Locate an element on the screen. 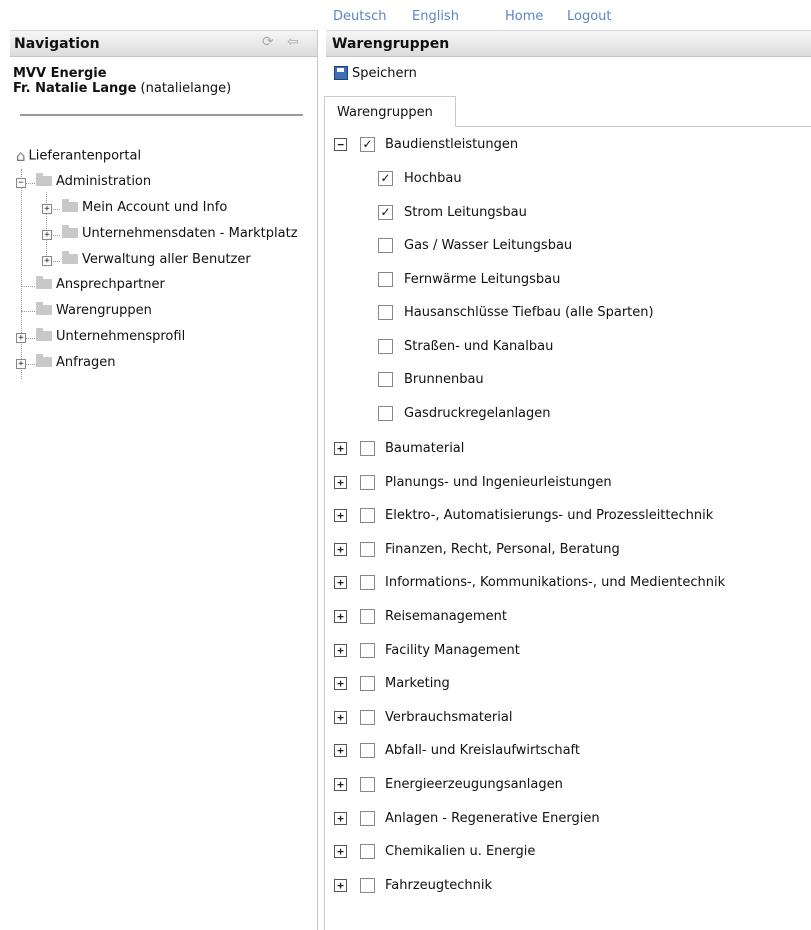  tree-item-unternehmensprofil: Unternehmensprofil is located at coordinates (111, 336).